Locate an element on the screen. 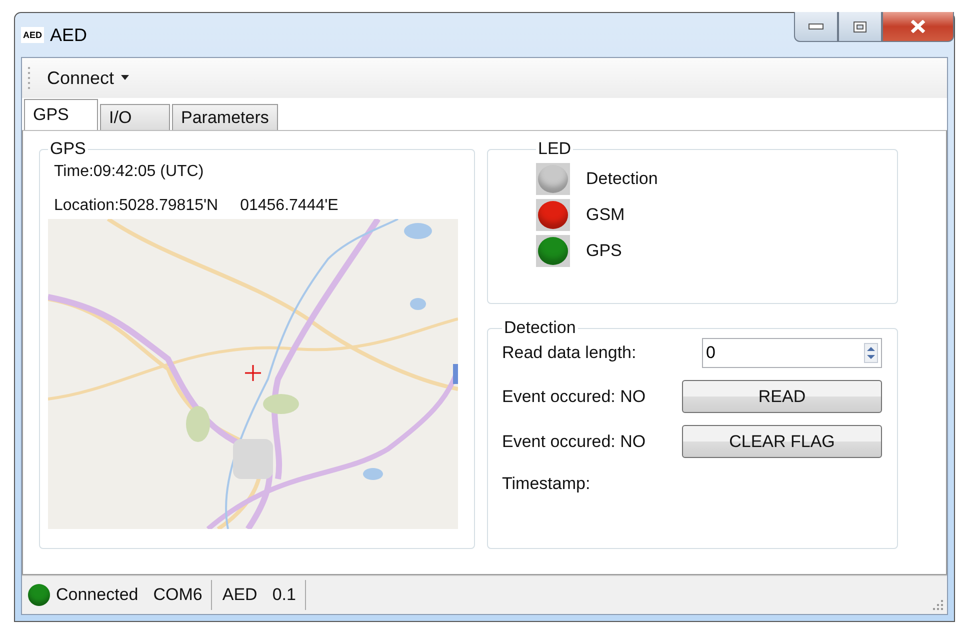  timestamp-label: Timestamp: is located at coordinates (547, 484).